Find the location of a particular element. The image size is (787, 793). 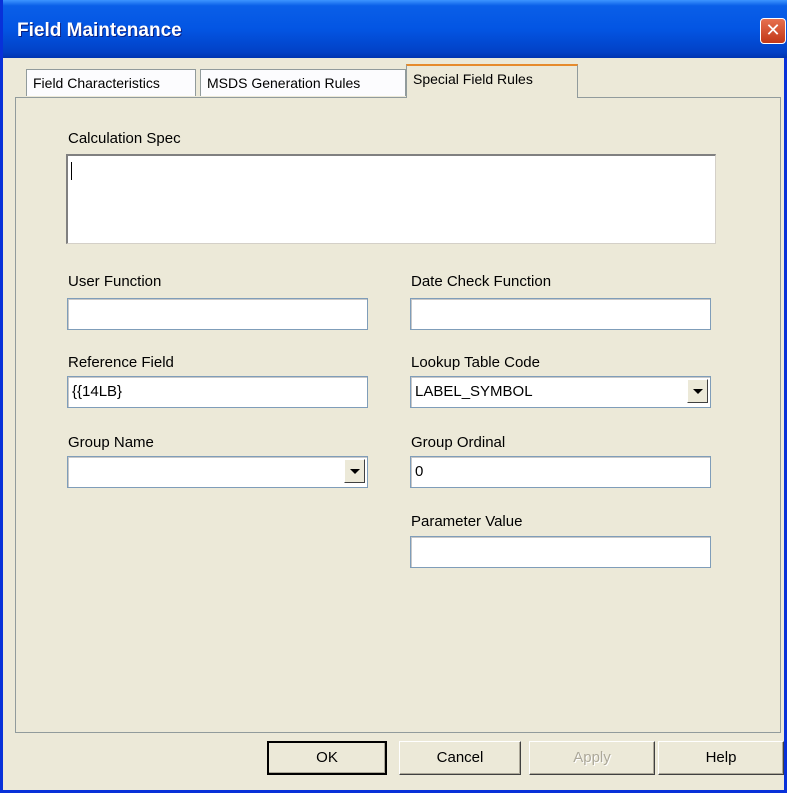

window-title: Field Maintenance is located at coordinates (99, 30).